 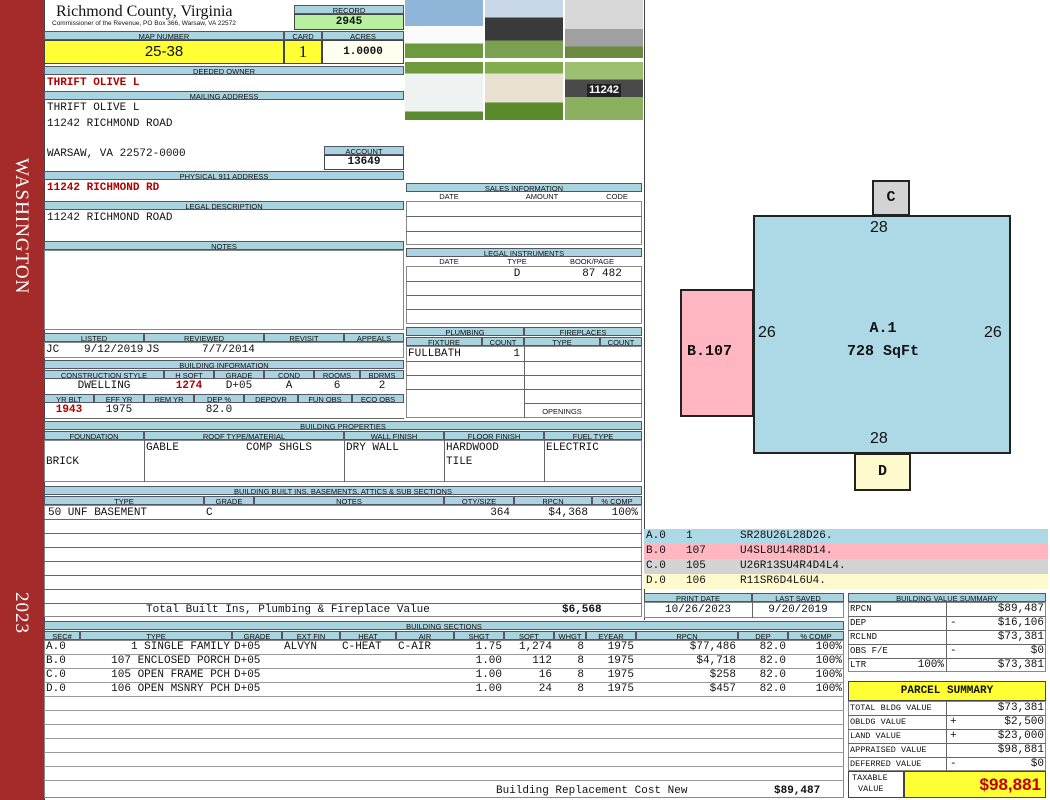 I want to click on col-bi-comp: % COMP, so click(x=617, y=500).